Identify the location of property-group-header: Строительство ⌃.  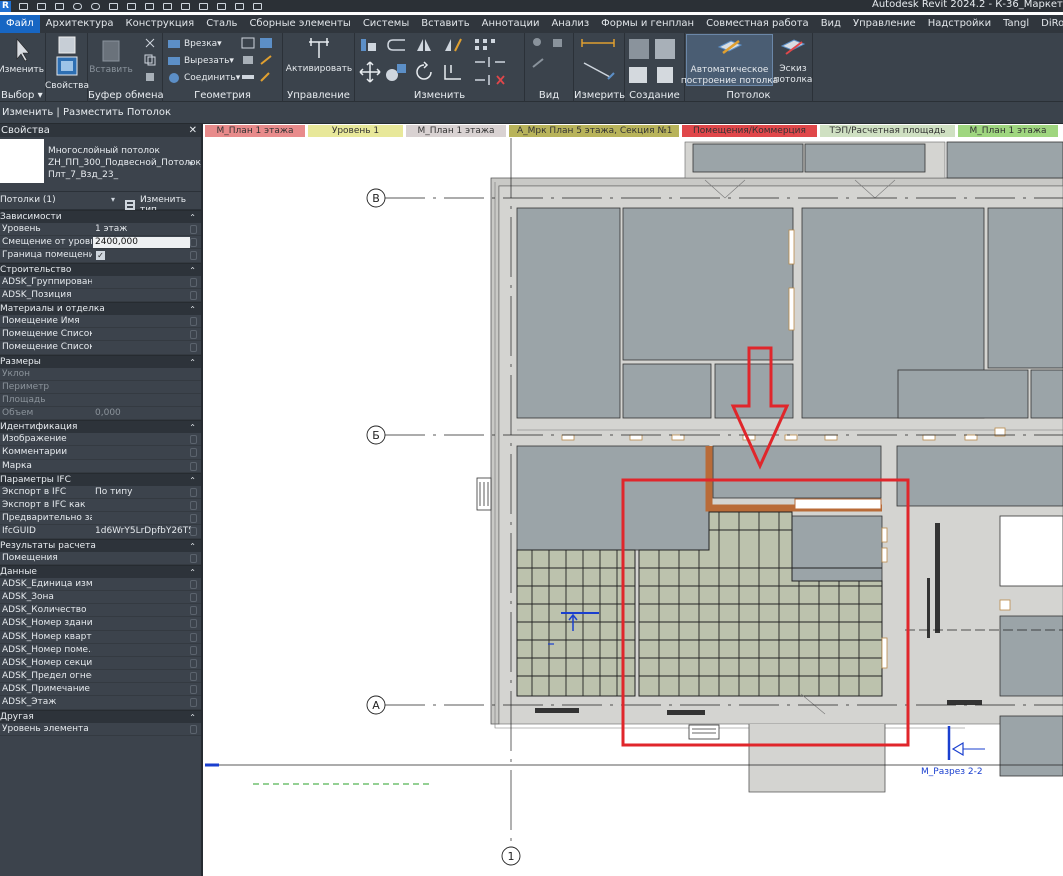
(100, 269).